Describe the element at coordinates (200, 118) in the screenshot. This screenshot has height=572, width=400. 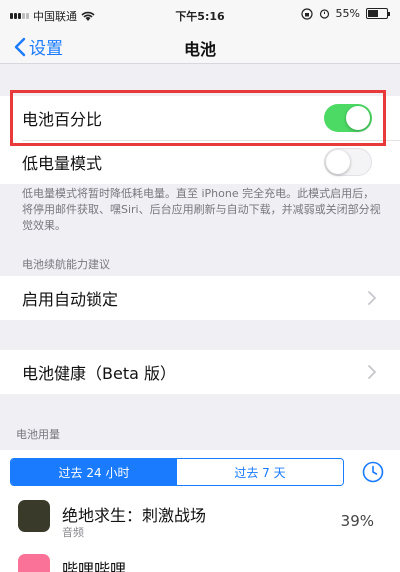
I see `battery-percentage-row: 电池百分比` at that location.